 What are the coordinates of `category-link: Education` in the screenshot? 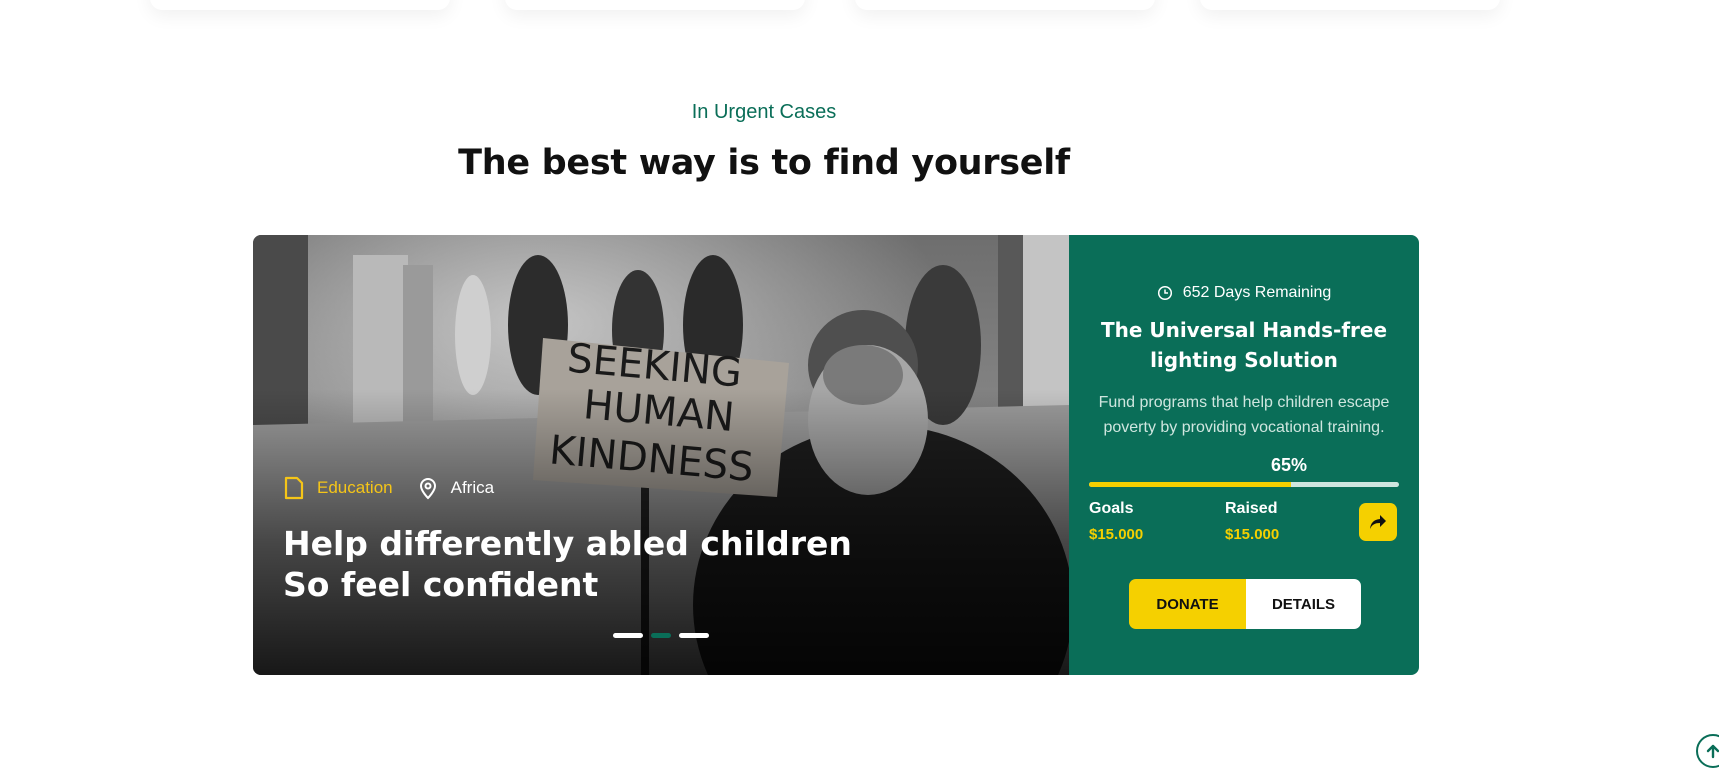 It's located at (338, 488).